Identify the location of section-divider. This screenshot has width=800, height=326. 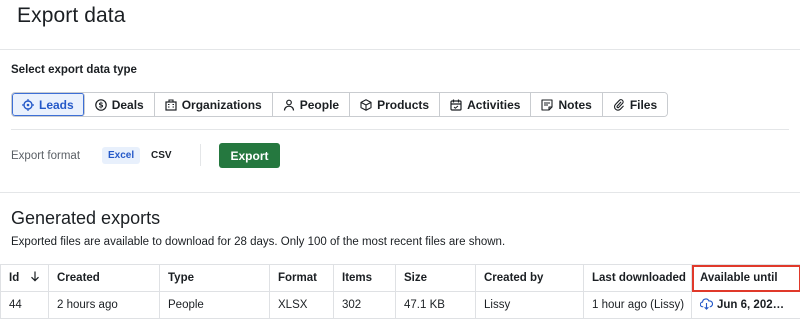
(400, 192).